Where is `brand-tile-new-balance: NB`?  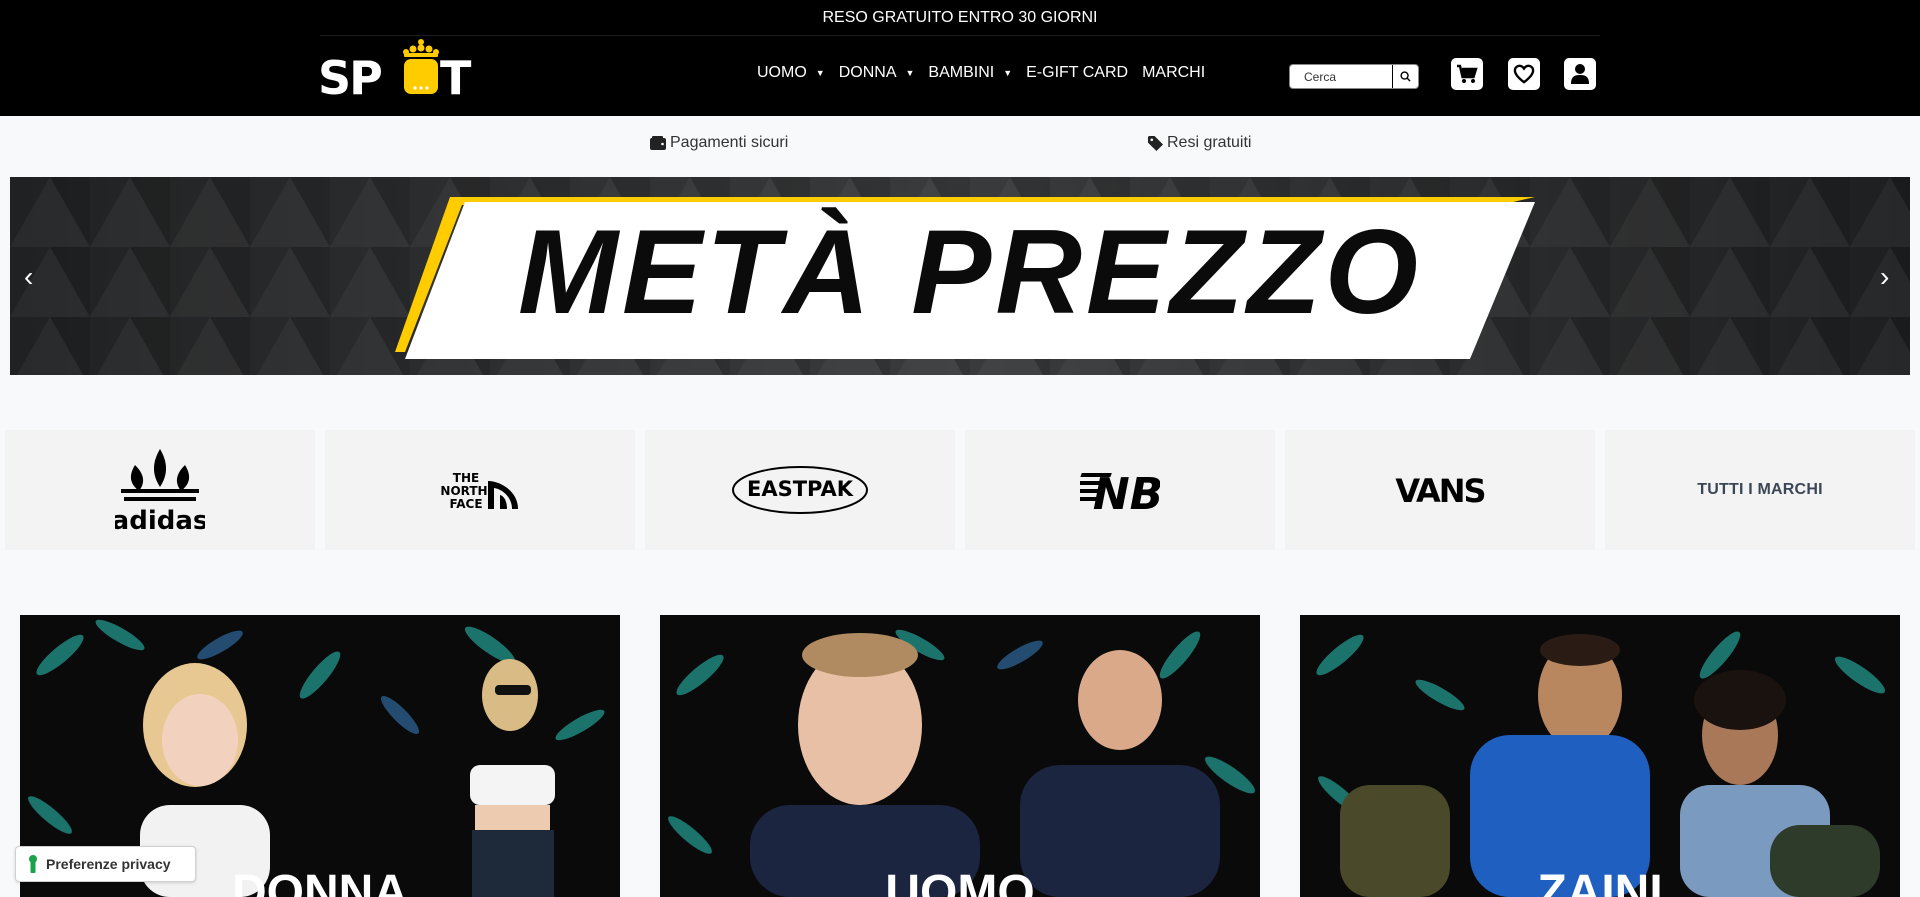 brand-tile-new-balance: NB is located at coordinates (1120, 490).